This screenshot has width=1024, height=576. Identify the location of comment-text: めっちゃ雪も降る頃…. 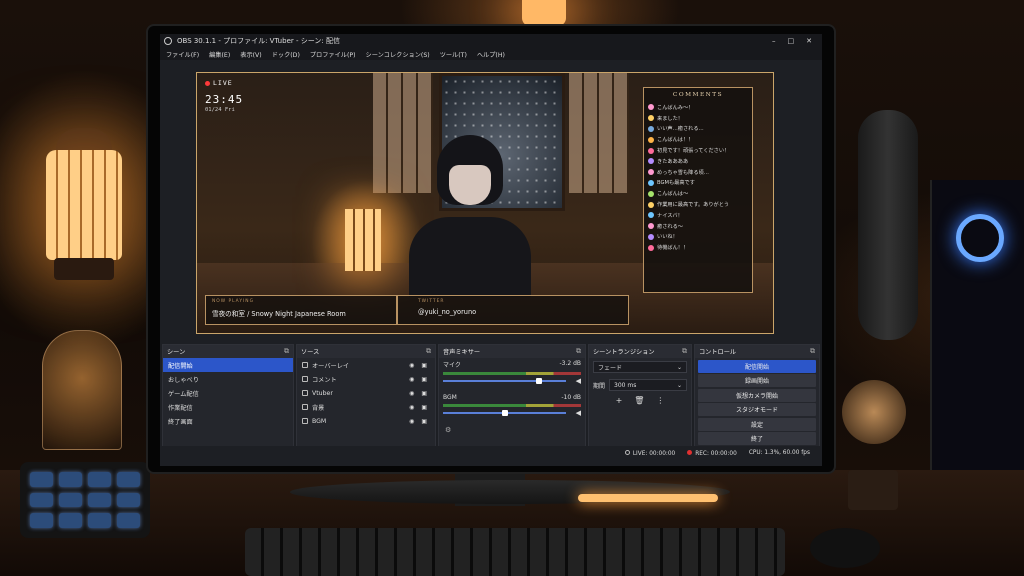
(683, 172).